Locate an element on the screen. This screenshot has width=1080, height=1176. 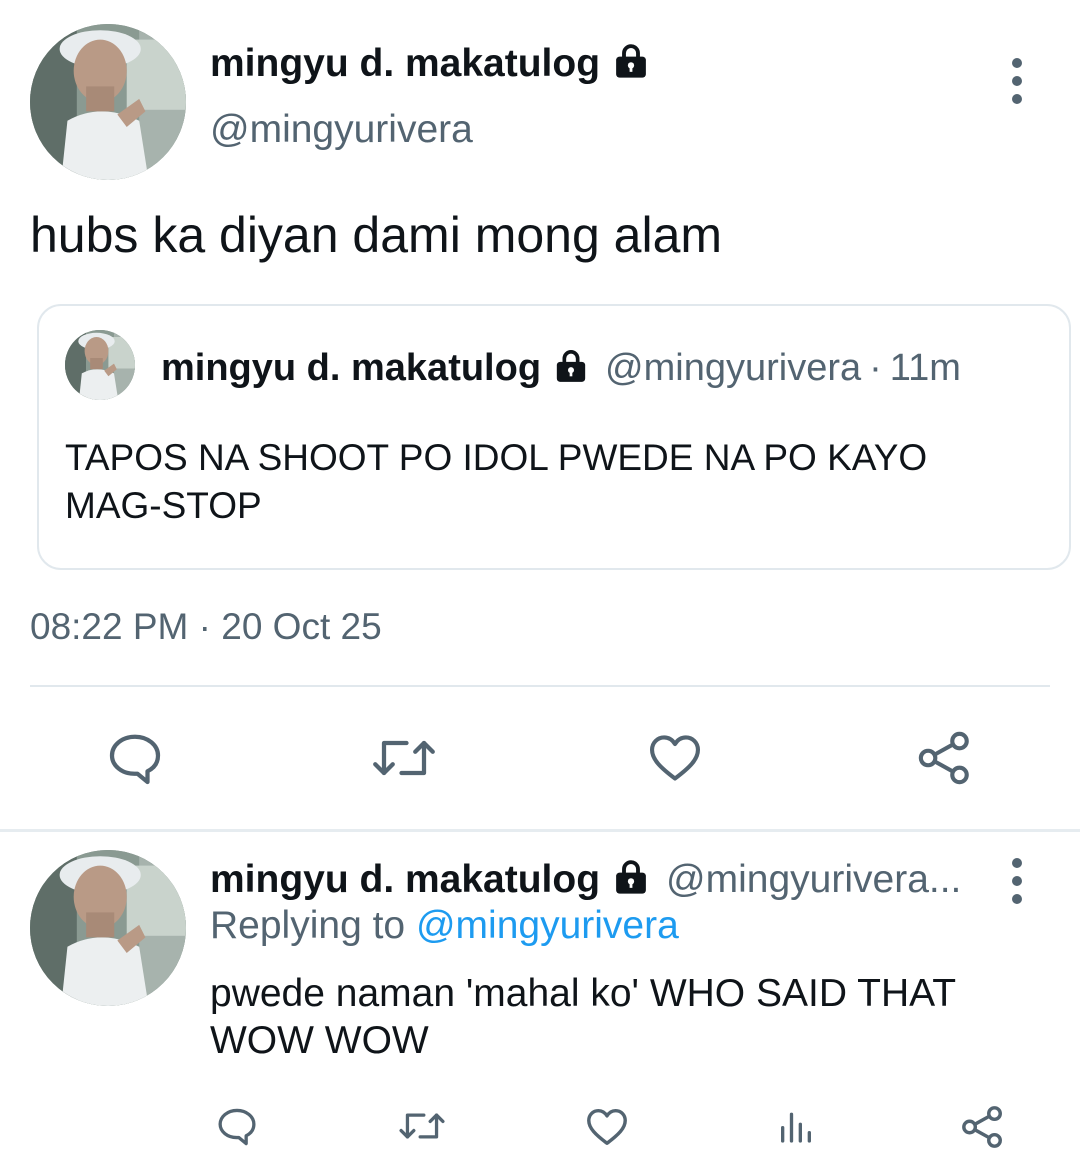
author-name-row: mingyu d. makatulog is located at coordinates (431, 63).